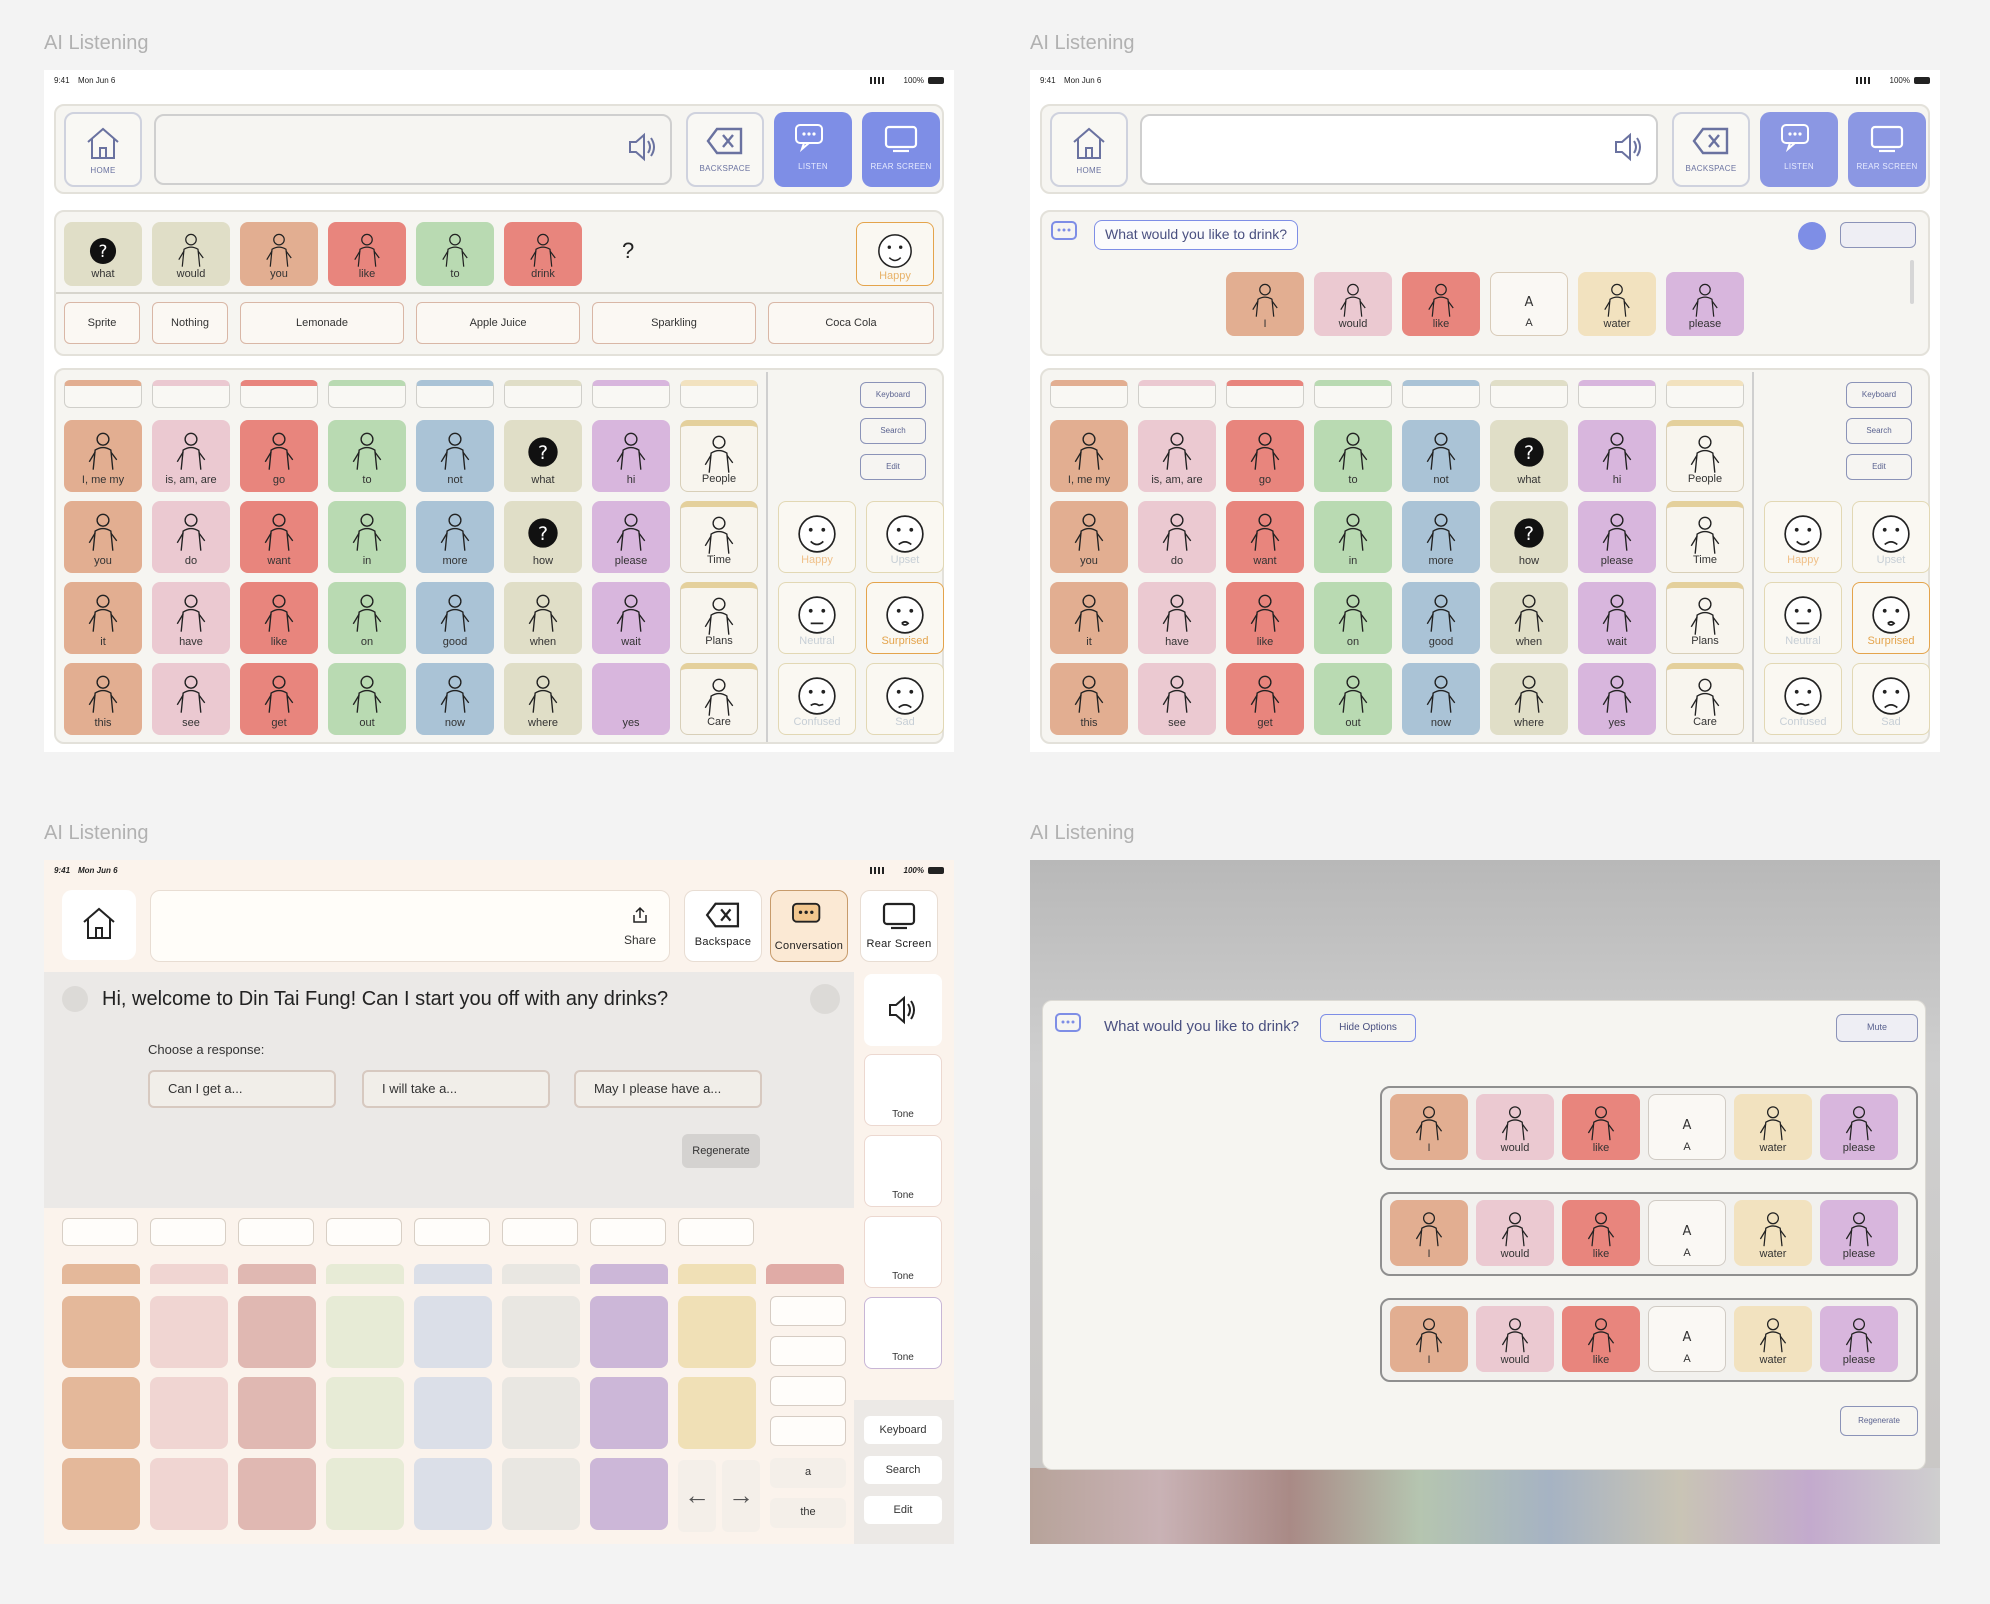  What do you see at coordinates (903, 1430) in the screenshot?
I see `tool-button: Keyboard` at bounding box center [903, 1430].